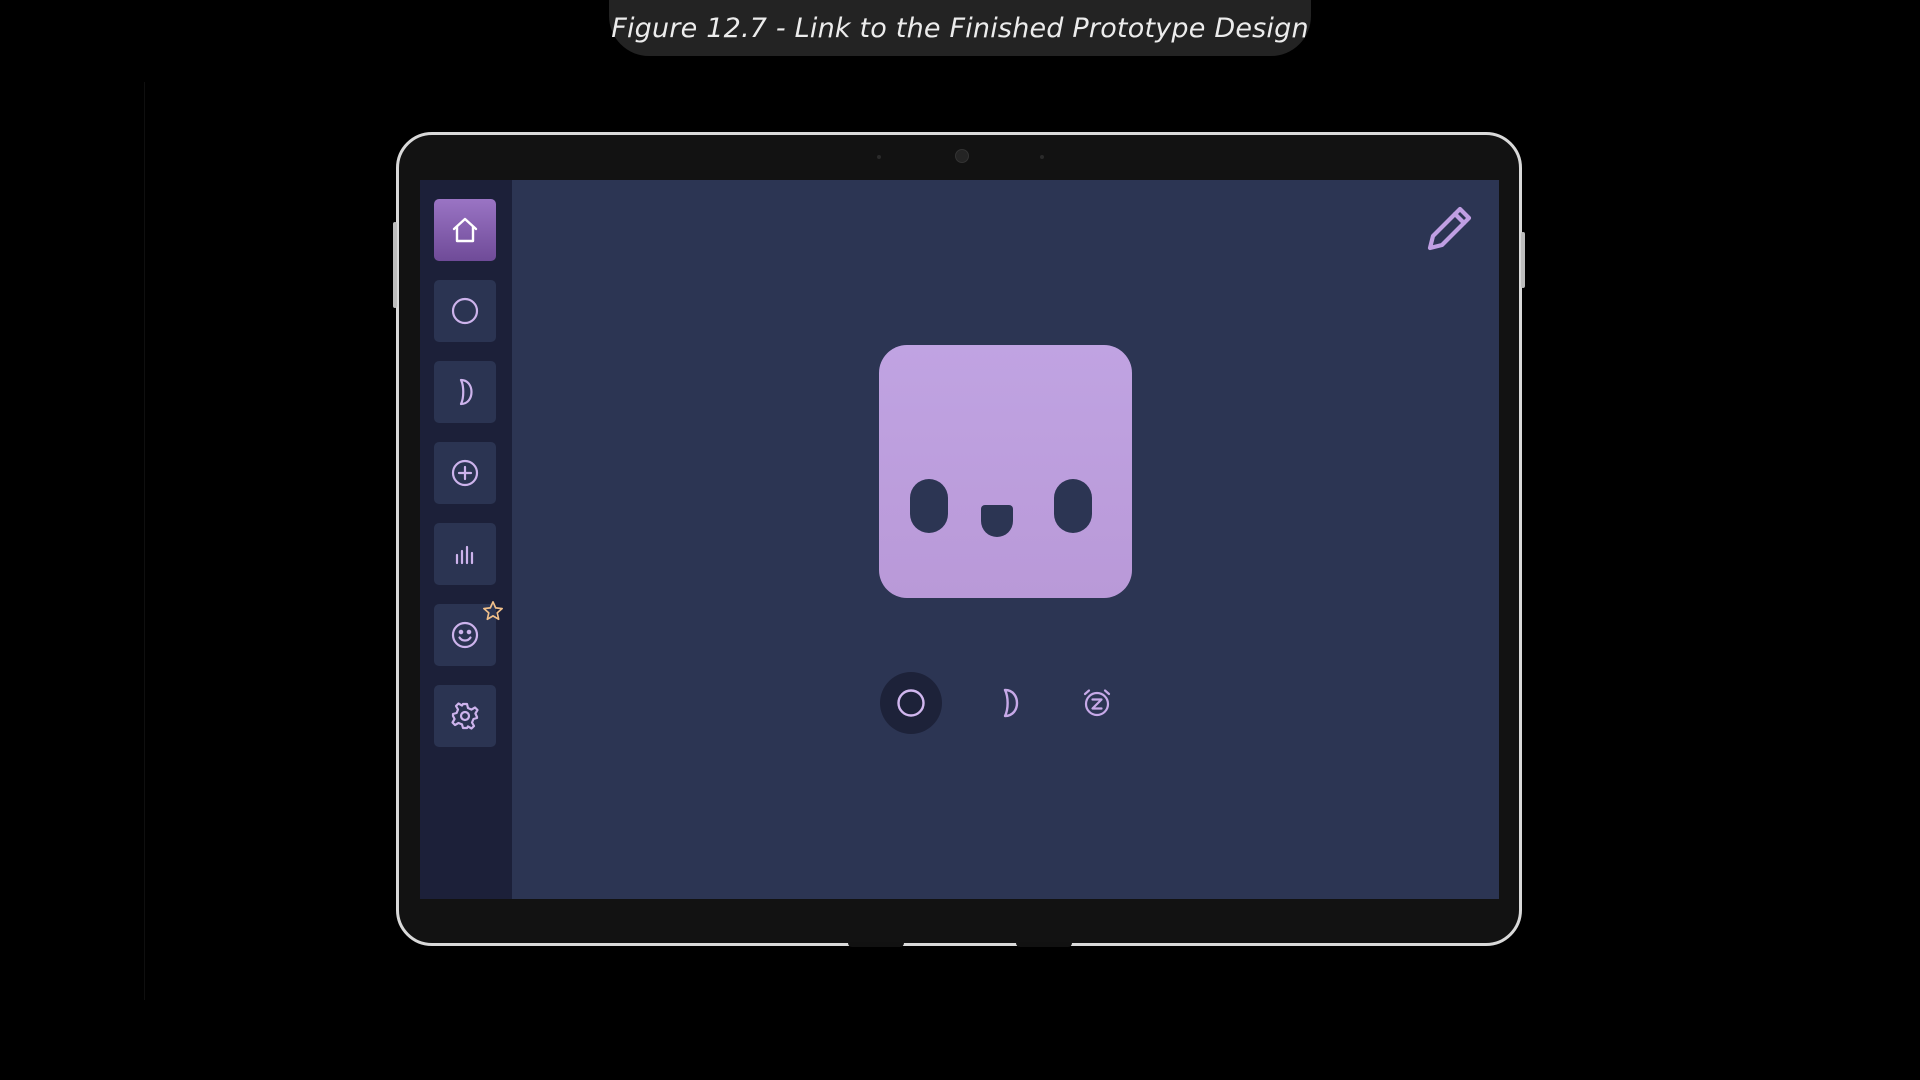 Image resolution: width=1920 pixels, height=1080 pixels. What do you see at coordinates (493, 611) in the screenshot?
I see `star-icon` at bounding box center [493, 611].